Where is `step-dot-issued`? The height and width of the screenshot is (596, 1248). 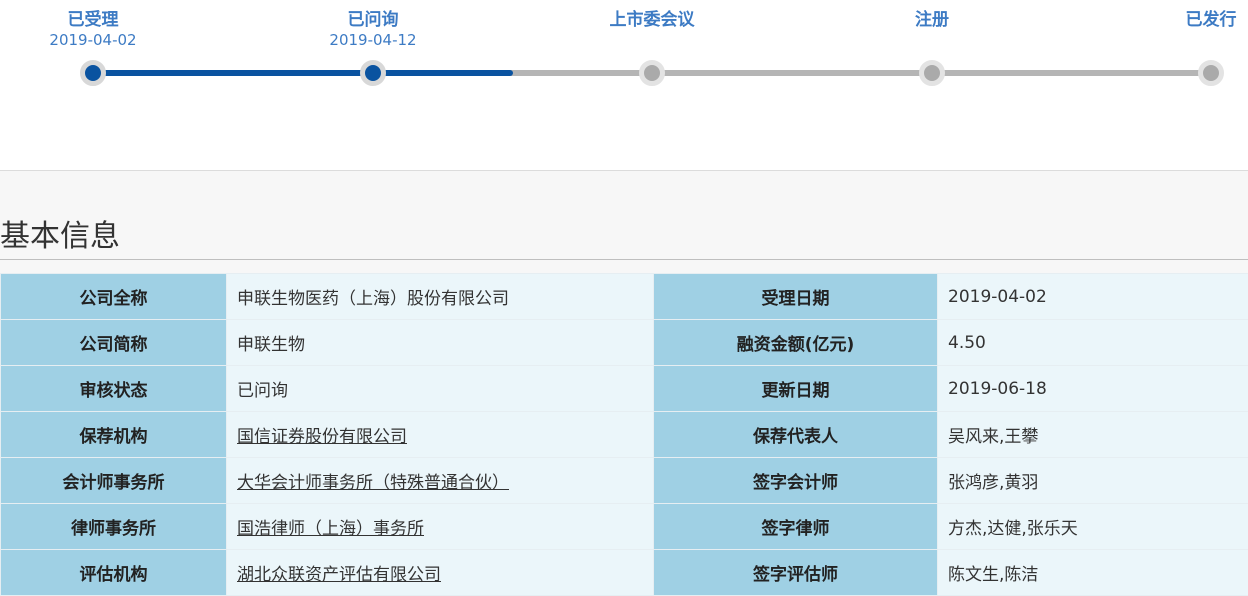
step-dot-issued is located at coordinates (1211, 73).